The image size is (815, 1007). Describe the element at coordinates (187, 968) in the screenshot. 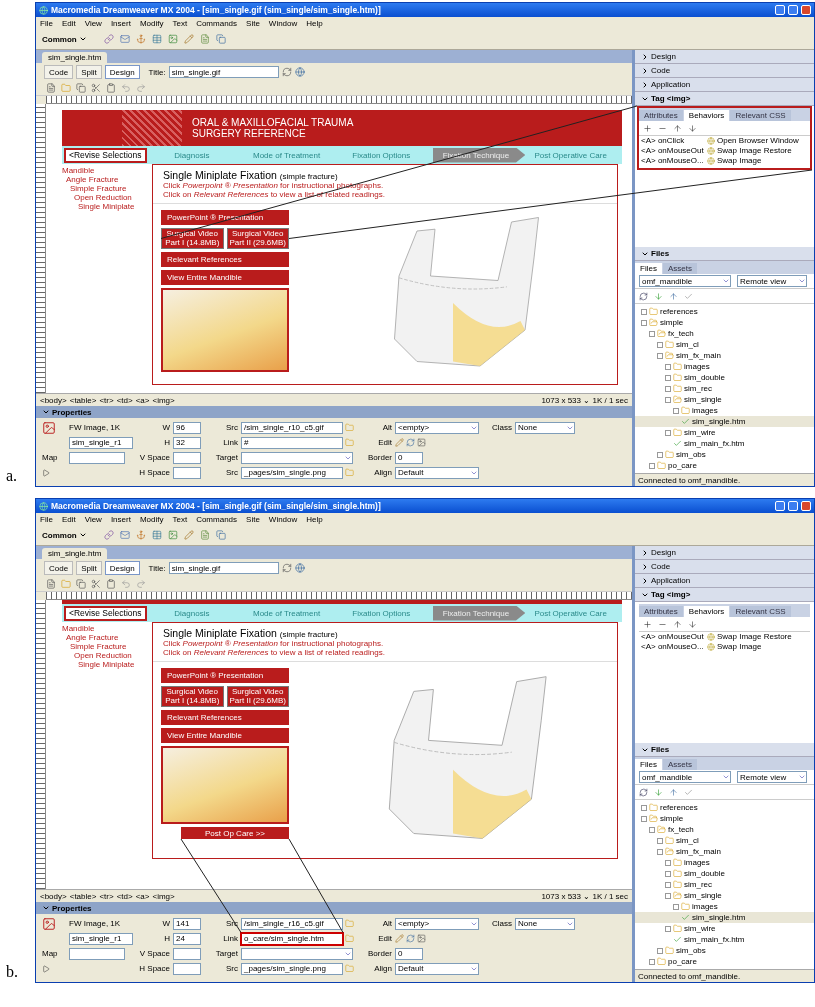

I see `hspace-field` at that location.